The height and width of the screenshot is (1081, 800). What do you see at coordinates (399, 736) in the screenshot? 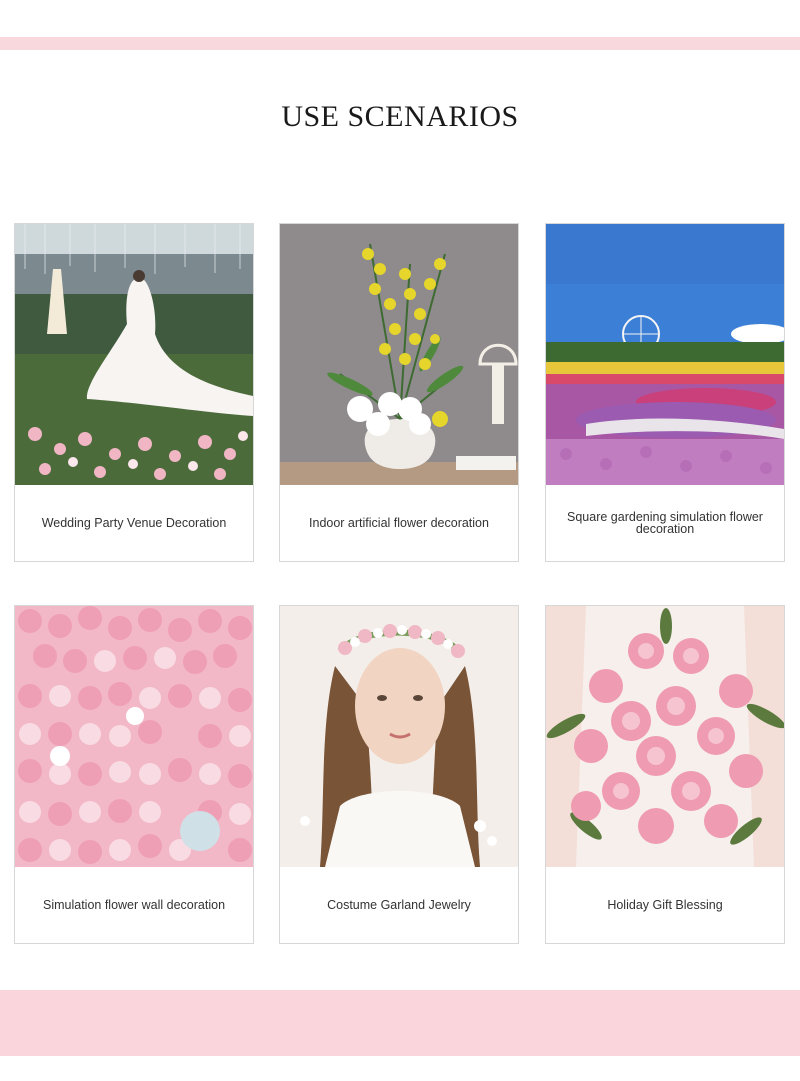
I see `flower-crown-photo` at bounding box center [399, 736].